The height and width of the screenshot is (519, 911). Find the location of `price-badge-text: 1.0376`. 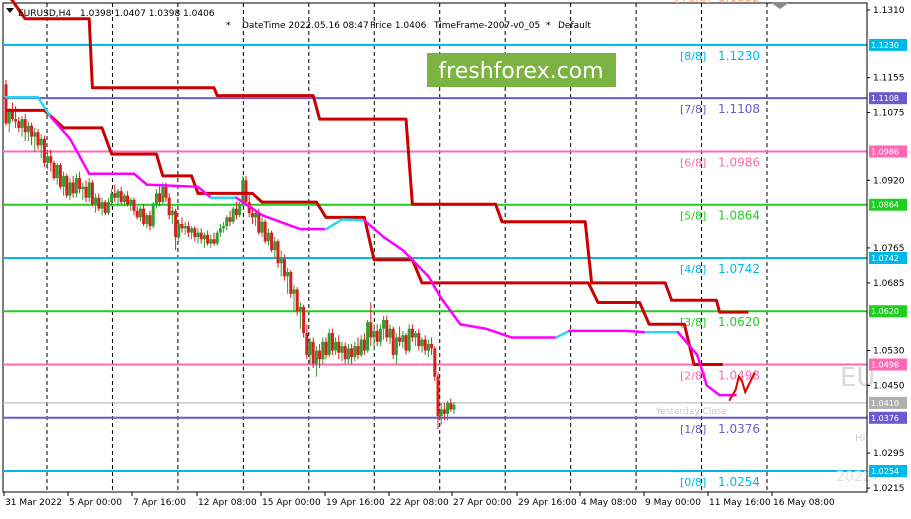

price-badge-text: 1.0376 is located at coordinates (885, 418).